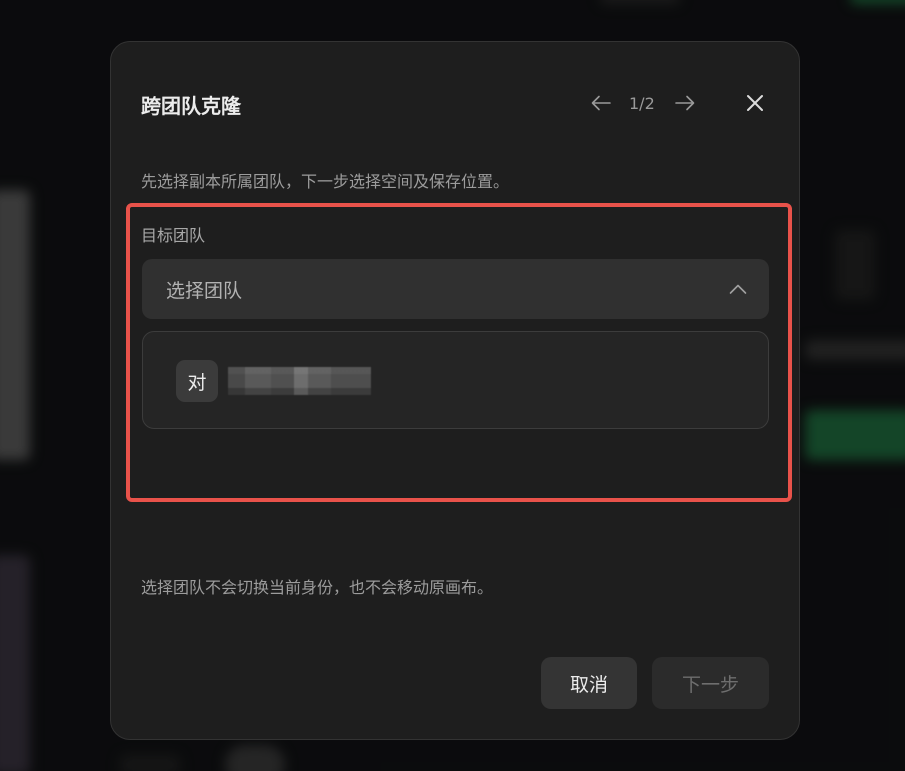 The image size is (905, 771). Describe the element at coordinates (197, 381) in the screenshot. I see `team-avatar: 对` at that location.